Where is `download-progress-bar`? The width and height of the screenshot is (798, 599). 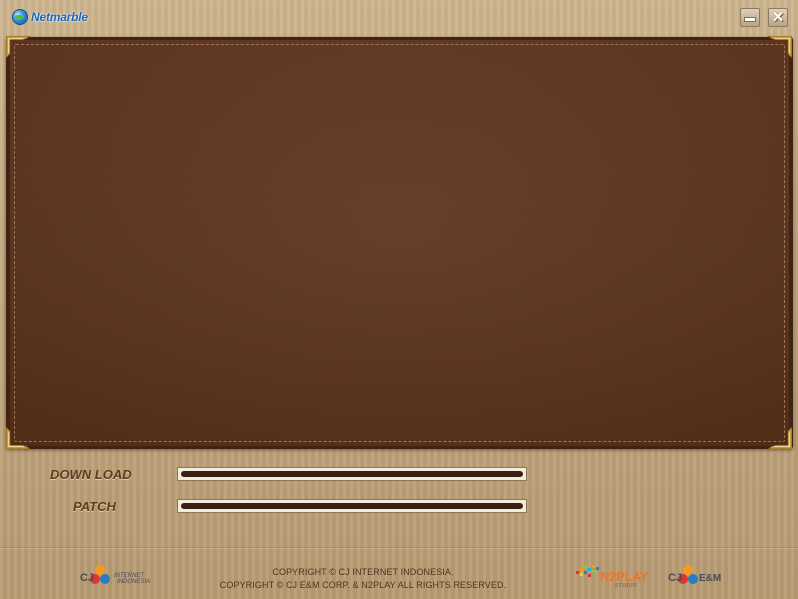
download-progress-bar is located at coordinates (352, 474).